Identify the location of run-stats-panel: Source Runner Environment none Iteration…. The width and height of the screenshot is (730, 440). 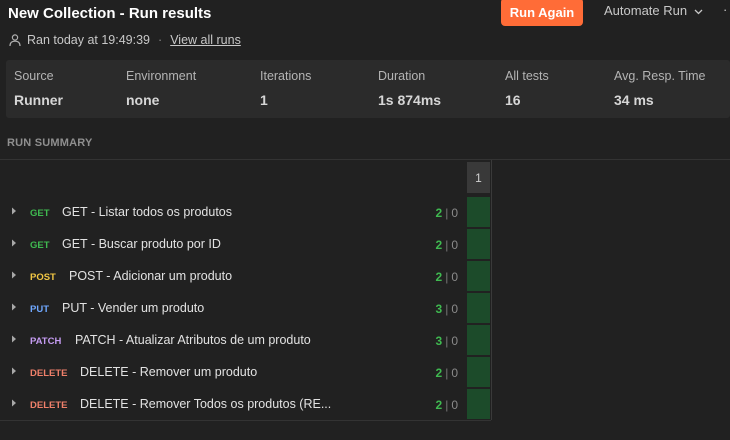
(368, 89).